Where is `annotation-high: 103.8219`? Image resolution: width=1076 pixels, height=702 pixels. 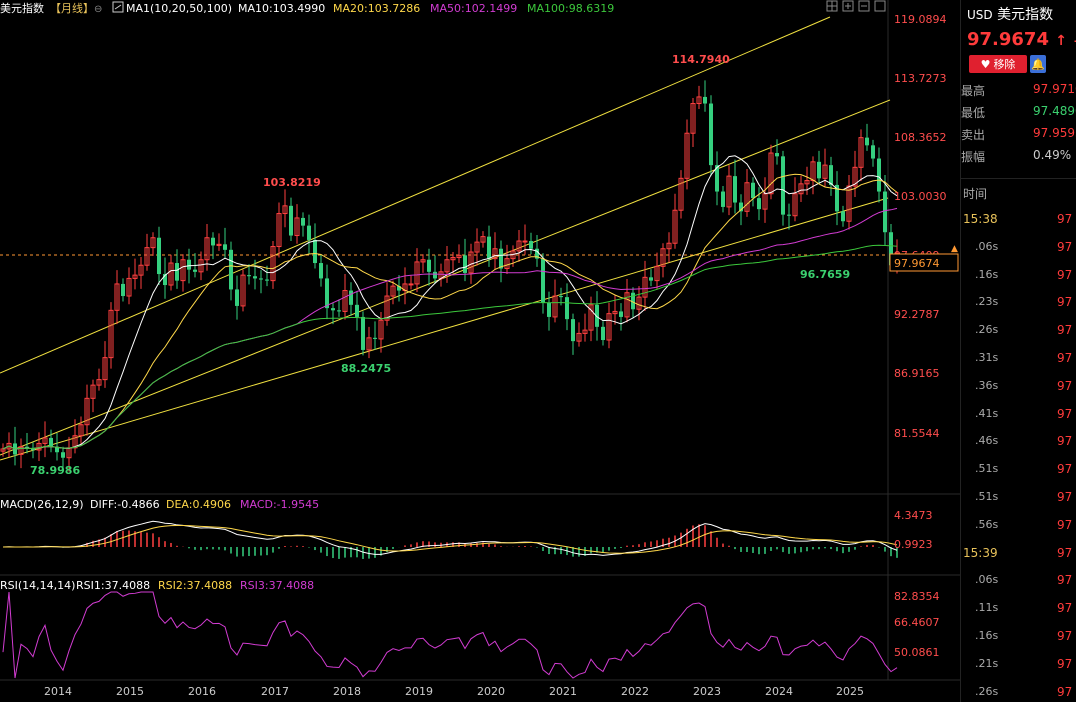 annotation-high: 103.8219 is located at coordinates (292, 182).